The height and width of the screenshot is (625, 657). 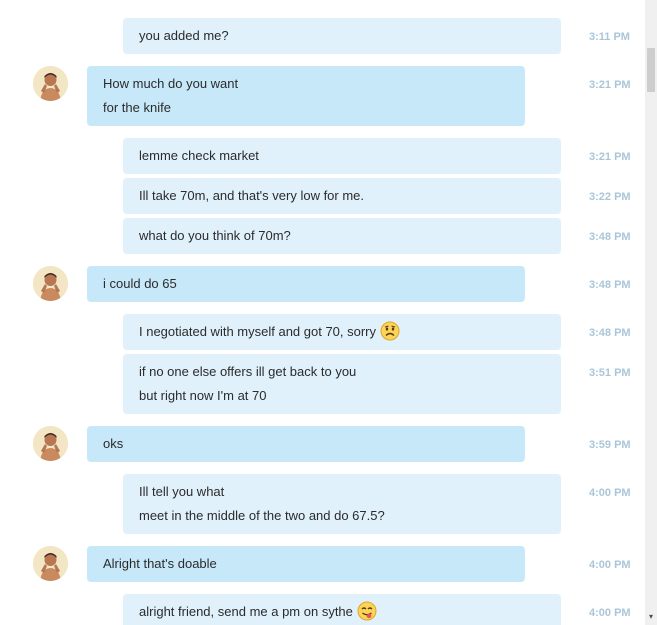 I want to click on sad-face-emoji-icon, so click(x=390, y=331).